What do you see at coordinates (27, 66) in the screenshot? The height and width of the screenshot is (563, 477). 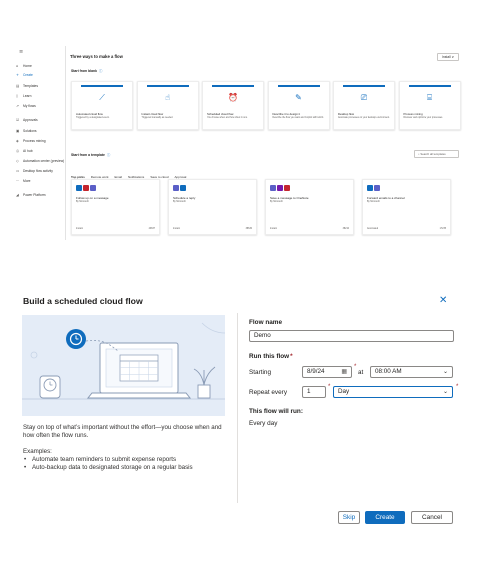 I see `nav-item-label: Home` at bounding box center [27, 66].